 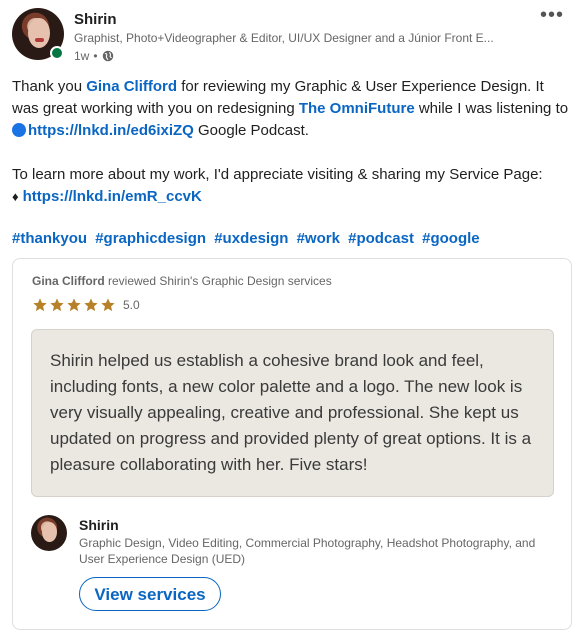 I want to click on mention-the-omnifuture: The OmniFuture, so click(x=357, y=108).